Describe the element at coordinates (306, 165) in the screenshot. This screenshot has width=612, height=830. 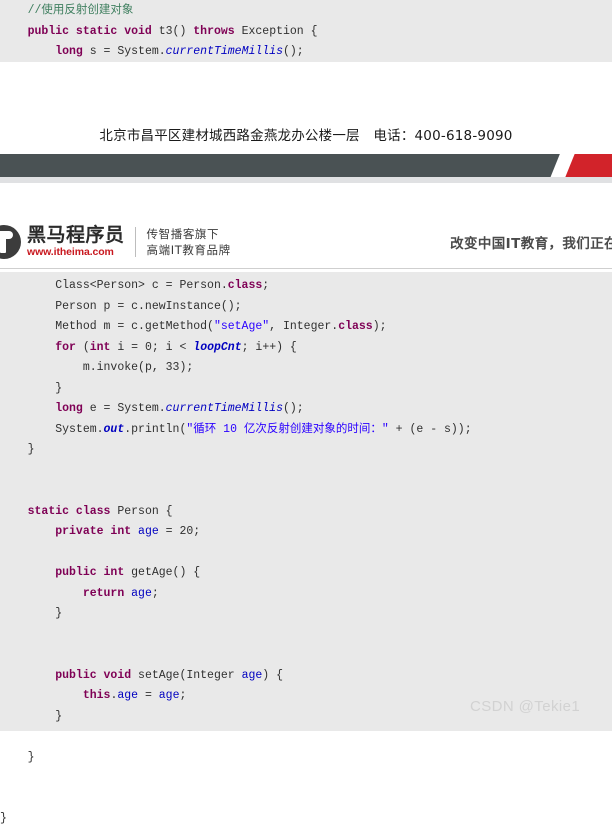
I see `banner-strip` at that location.